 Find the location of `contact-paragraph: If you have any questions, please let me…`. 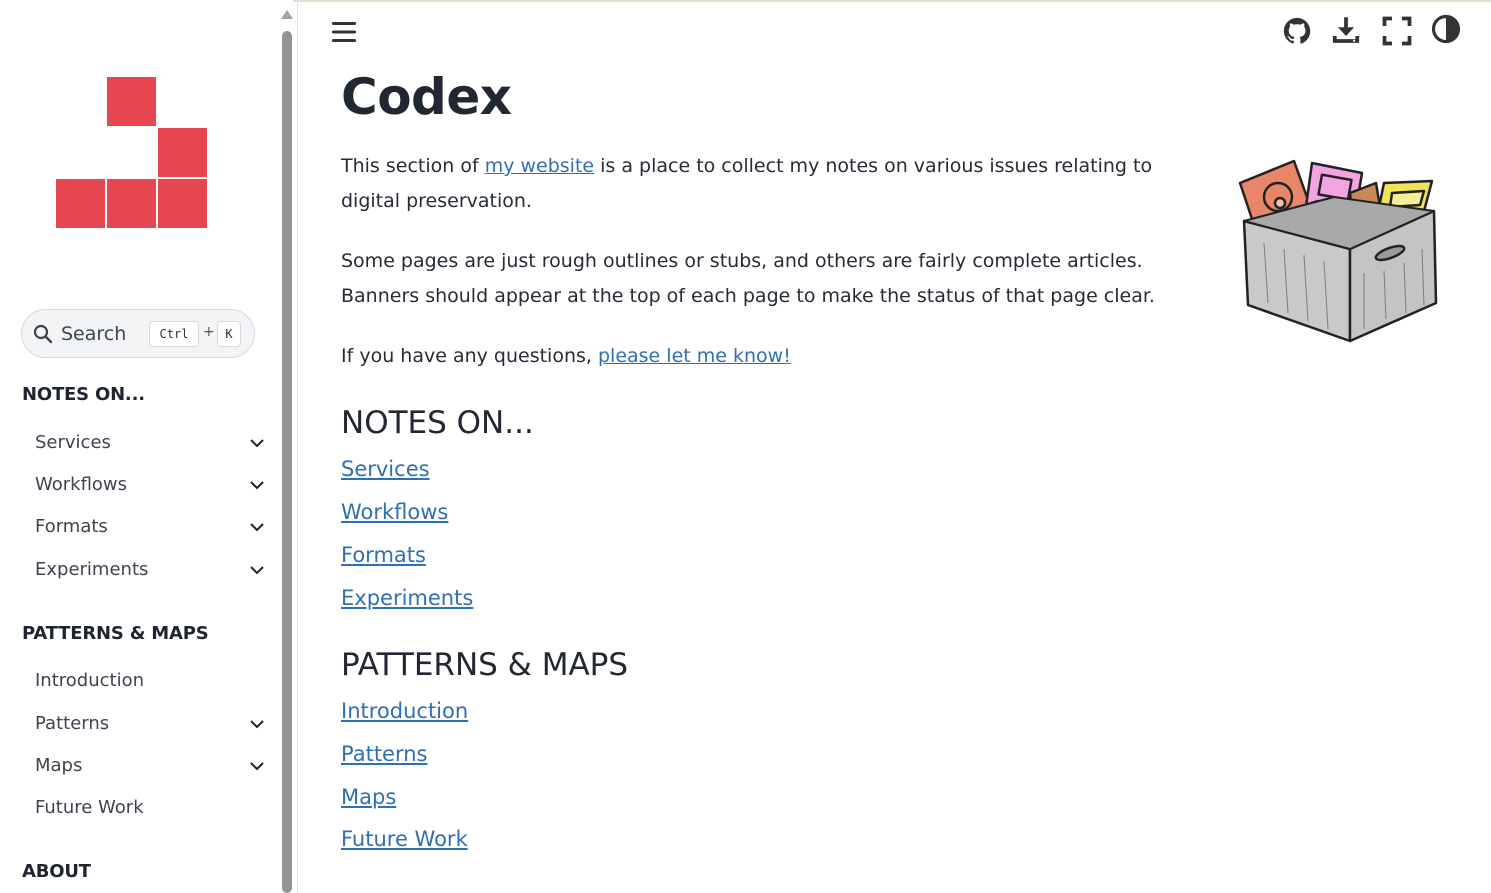

contact-paragraph: If you have any questions, please let me… is located at coordinates (776, 356).